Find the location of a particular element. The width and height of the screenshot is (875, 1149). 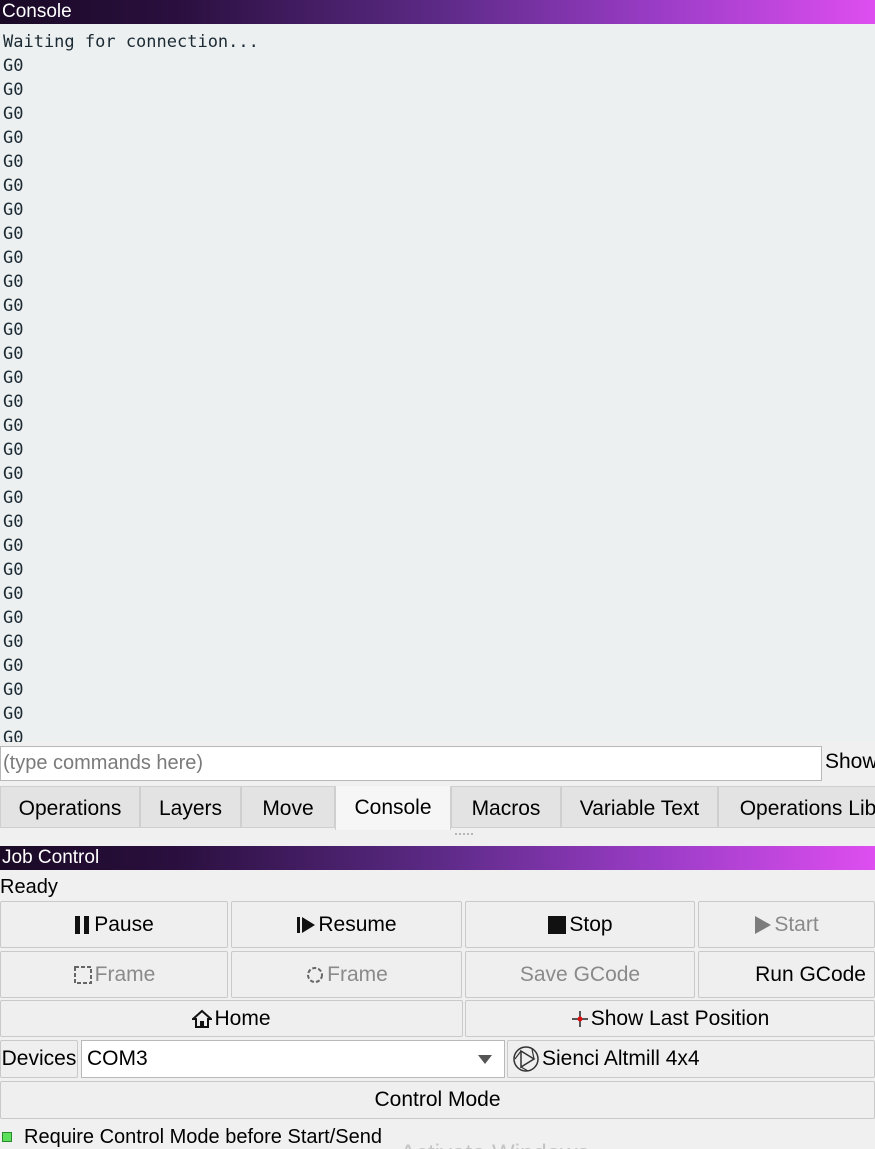

frame-rect-button: Frame is located at coordinates (114, 974).